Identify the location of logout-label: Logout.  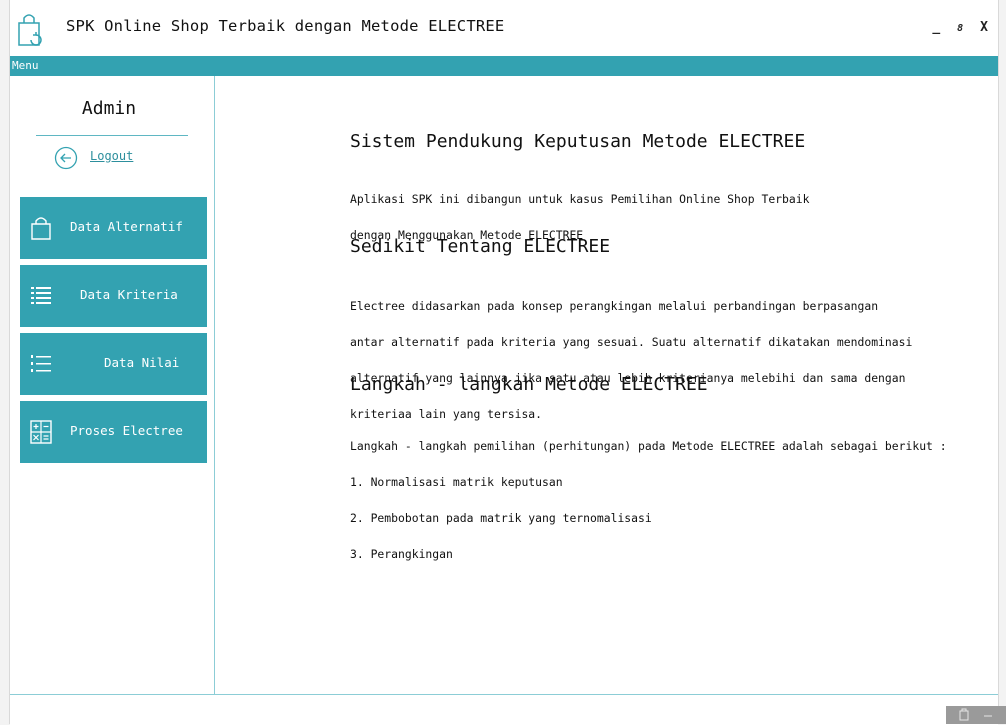
(111, 156).